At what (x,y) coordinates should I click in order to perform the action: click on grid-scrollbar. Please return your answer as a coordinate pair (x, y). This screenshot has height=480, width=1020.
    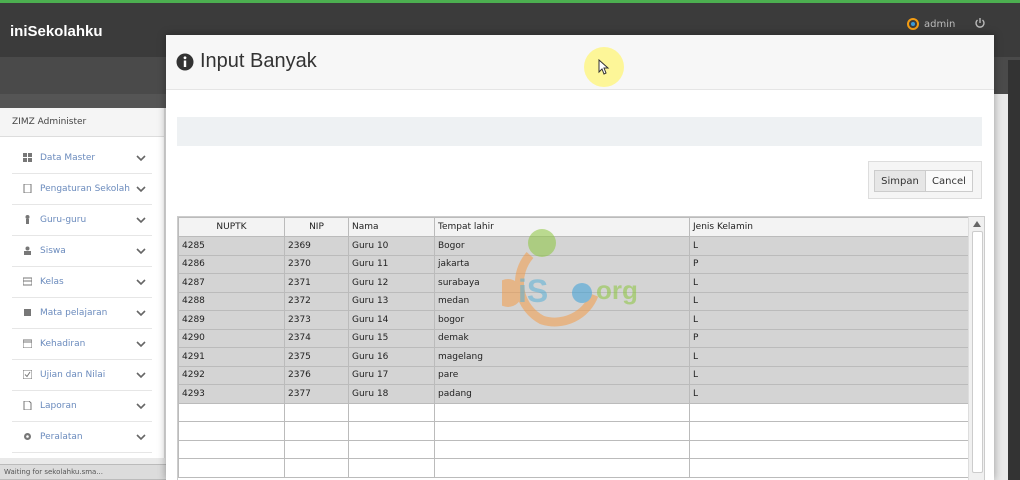
    Looking at the image, I should click on (976, 348).